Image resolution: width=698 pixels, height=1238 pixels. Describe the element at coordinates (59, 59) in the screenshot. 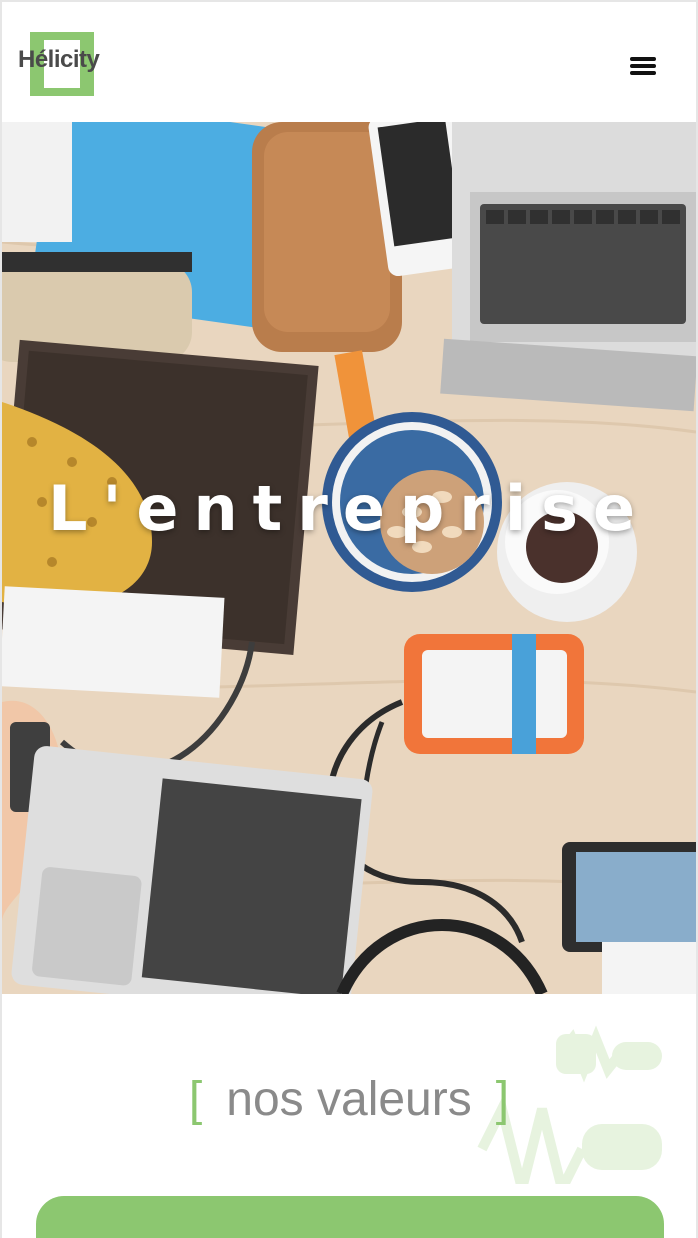

I see `logo-text: Hélicity` at that location.